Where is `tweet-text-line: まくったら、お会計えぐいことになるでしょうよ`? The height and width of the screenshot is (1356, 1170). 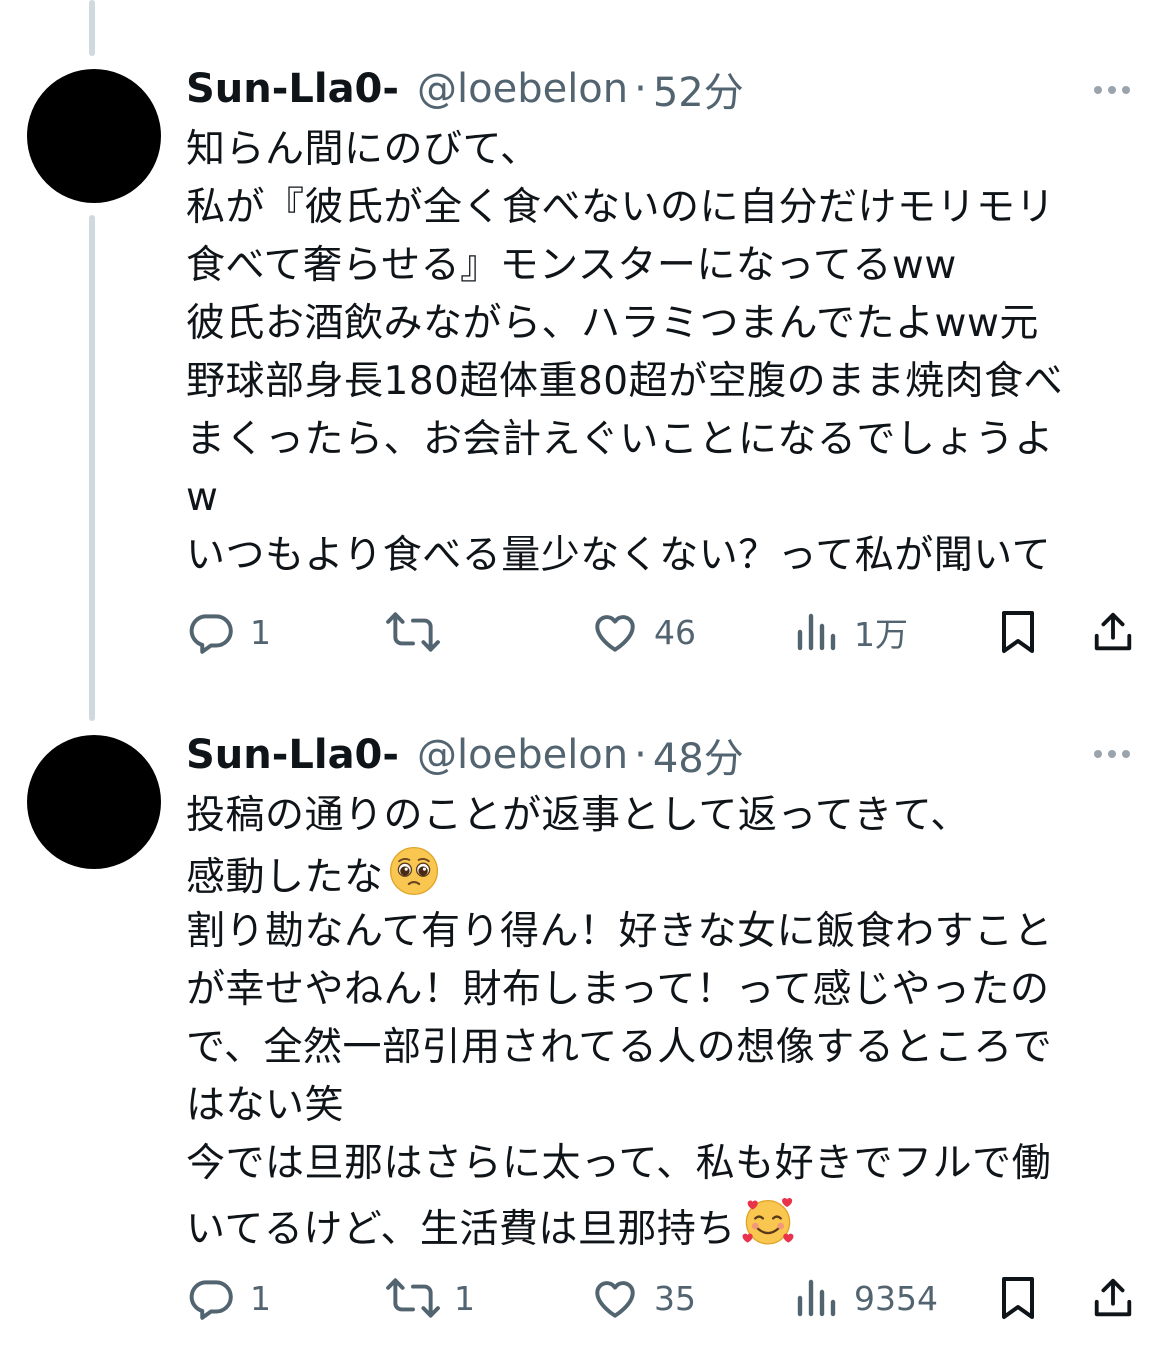
tweet-text-line: まくったら、お会計えぐいことになるでしょうよ is located at coordinates (620, 439).